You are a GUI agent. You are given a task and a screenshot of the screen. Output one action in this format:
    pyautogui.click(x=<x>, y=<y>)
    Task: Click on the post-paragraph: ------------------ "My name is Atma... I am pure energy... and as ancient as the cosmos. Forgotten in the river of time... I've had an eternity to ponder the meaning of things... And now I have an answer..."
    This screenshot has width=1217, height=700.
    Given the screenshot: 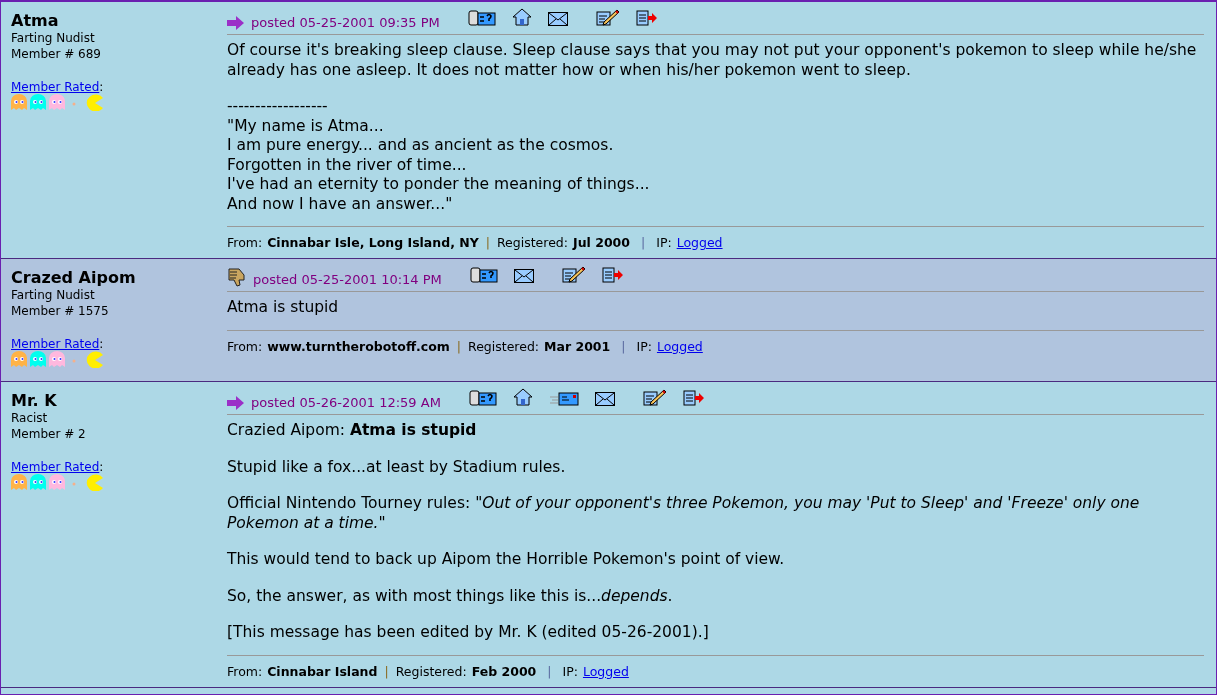 What is the action you would take?
    pyautogui.click(x=439, y=155)
    